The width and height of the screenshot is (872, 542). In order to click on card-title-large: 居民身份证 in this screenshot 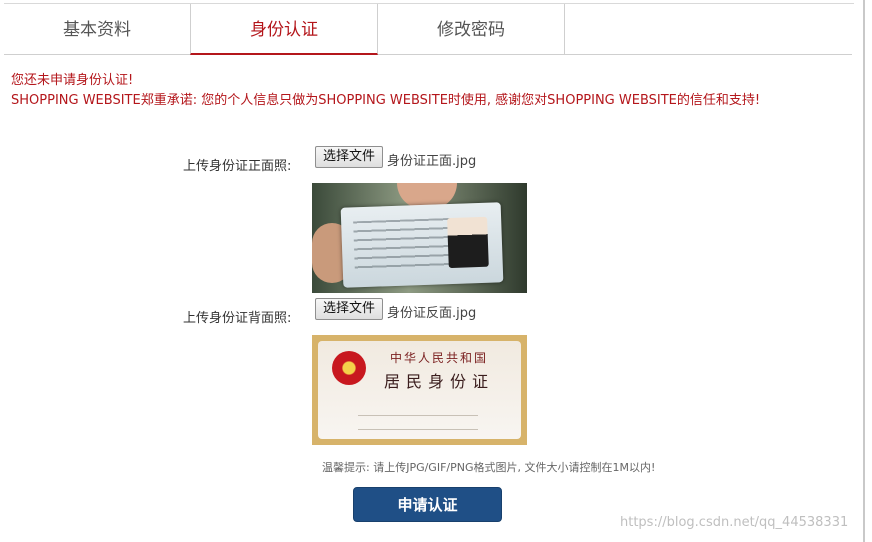, I will do `click(439, 381)`.